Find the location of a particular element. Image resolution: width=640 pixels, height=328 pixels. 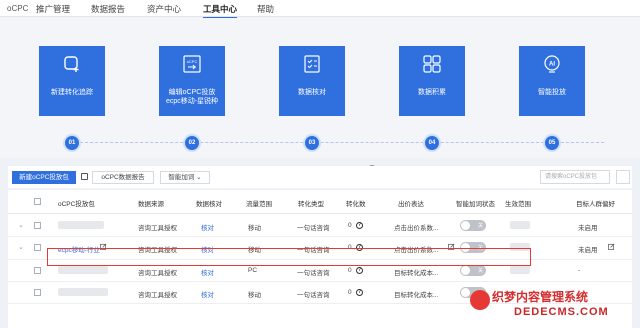

col-header: 转化数 is located at coordinates (356, 203).